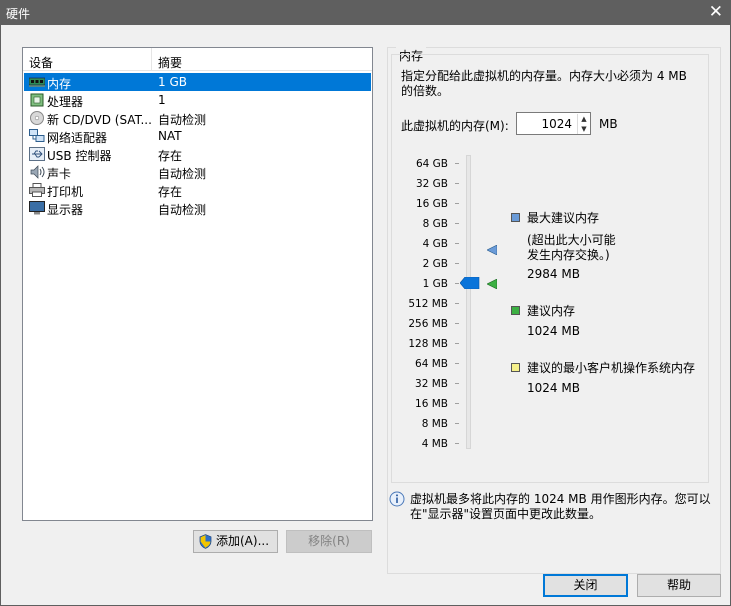 The image size is (731, 606). I want to click on device-name: 打印机, so click(65, 192).